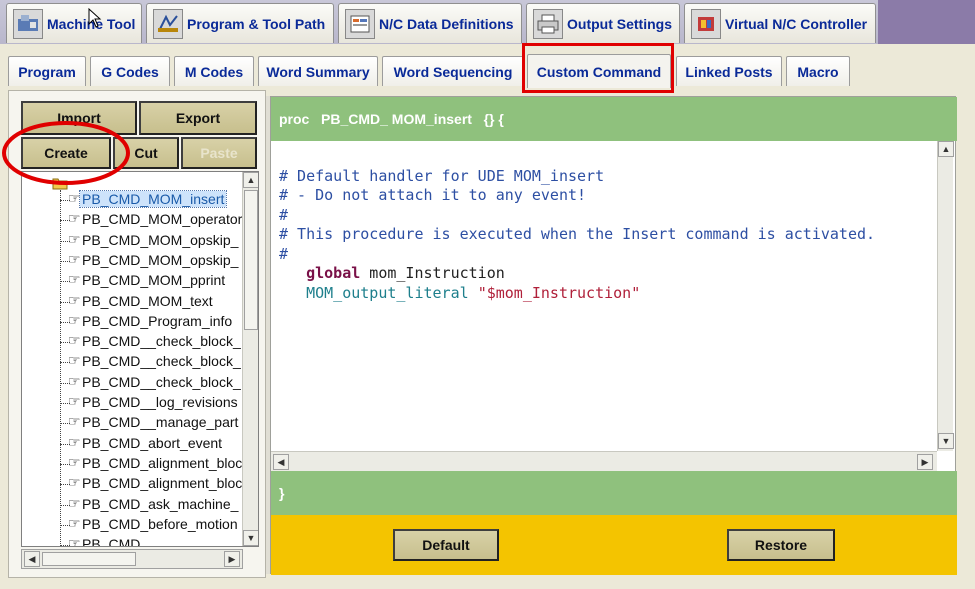 This screenshot has height=589, width=975. I want to click on tree-item: ☞ PB_CMD__log_revisions, so click(132, 403).